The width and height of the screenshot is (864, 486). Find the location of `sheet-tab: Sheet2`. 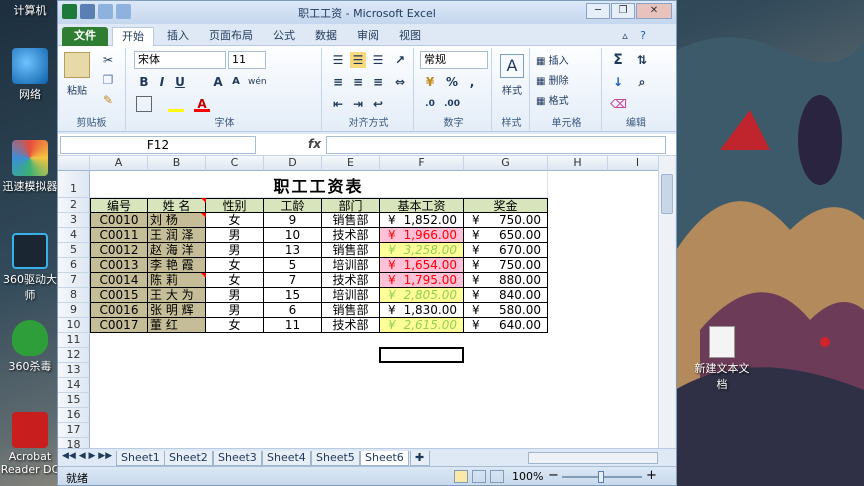

sheet-tab: Sheet2 is located at coordinates (188, 458).